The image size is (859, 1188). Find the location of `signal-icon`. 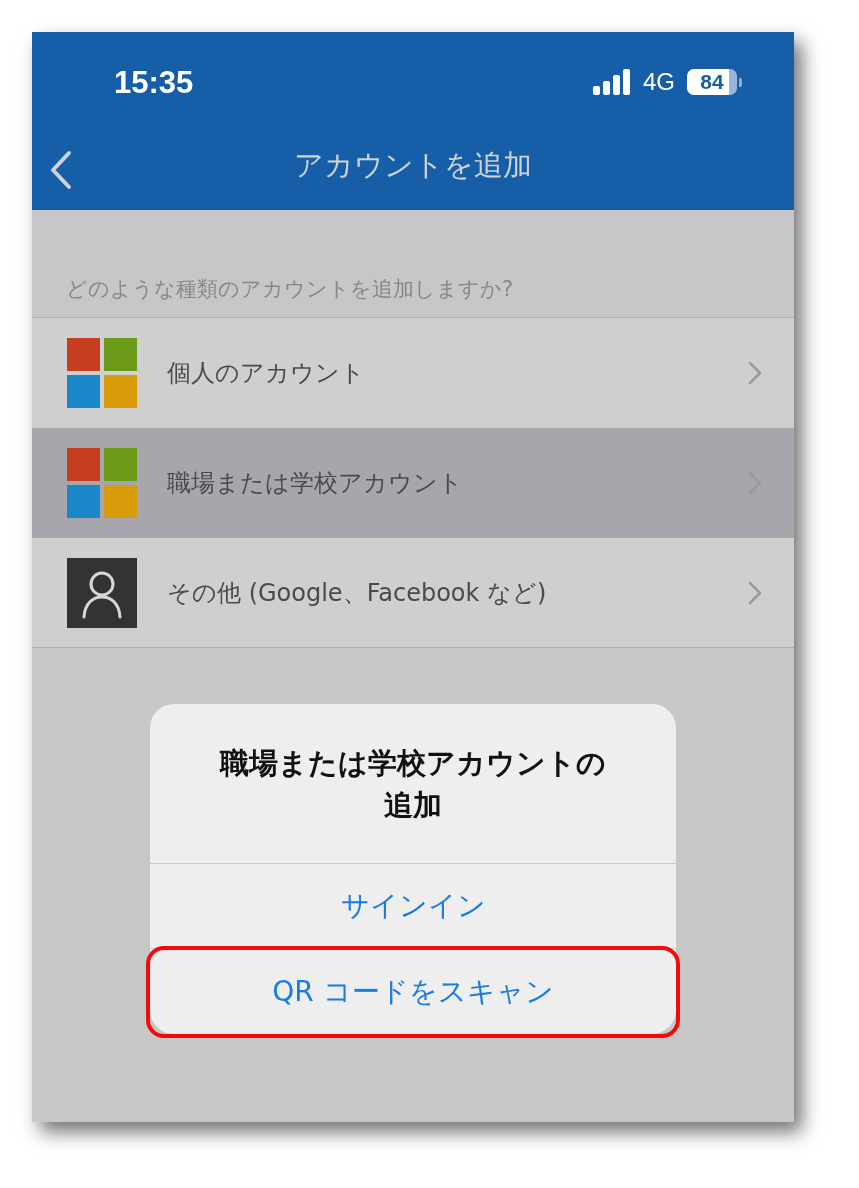

signal-icon is located at coordinates (612, 82).